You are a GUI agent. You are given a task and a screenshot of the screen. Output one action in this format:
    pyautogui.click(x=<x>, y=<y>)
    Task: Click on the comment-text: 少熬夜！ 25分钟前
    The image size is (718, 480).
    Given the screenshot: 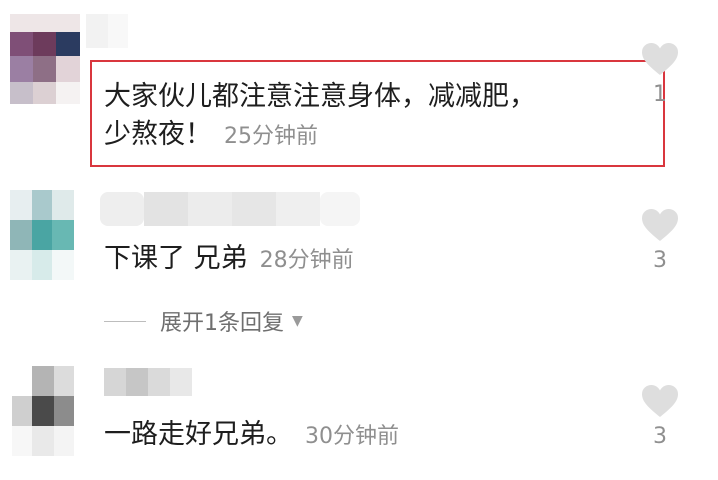 What is the action you would take?
    pyautogui.click(x=211, y=136)
    